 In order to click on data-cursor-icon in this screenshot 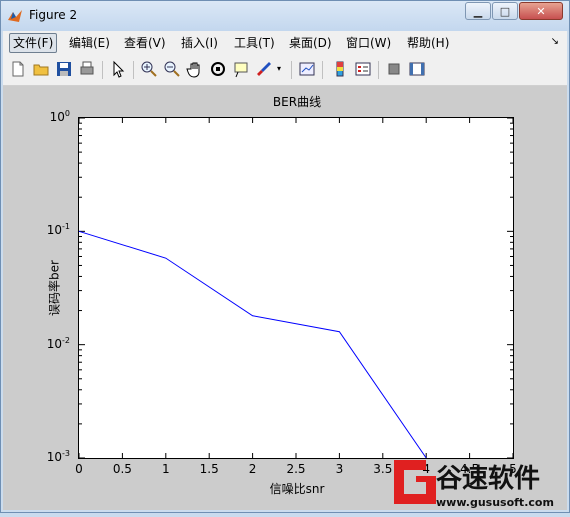, I will do `click(241, 69)`.